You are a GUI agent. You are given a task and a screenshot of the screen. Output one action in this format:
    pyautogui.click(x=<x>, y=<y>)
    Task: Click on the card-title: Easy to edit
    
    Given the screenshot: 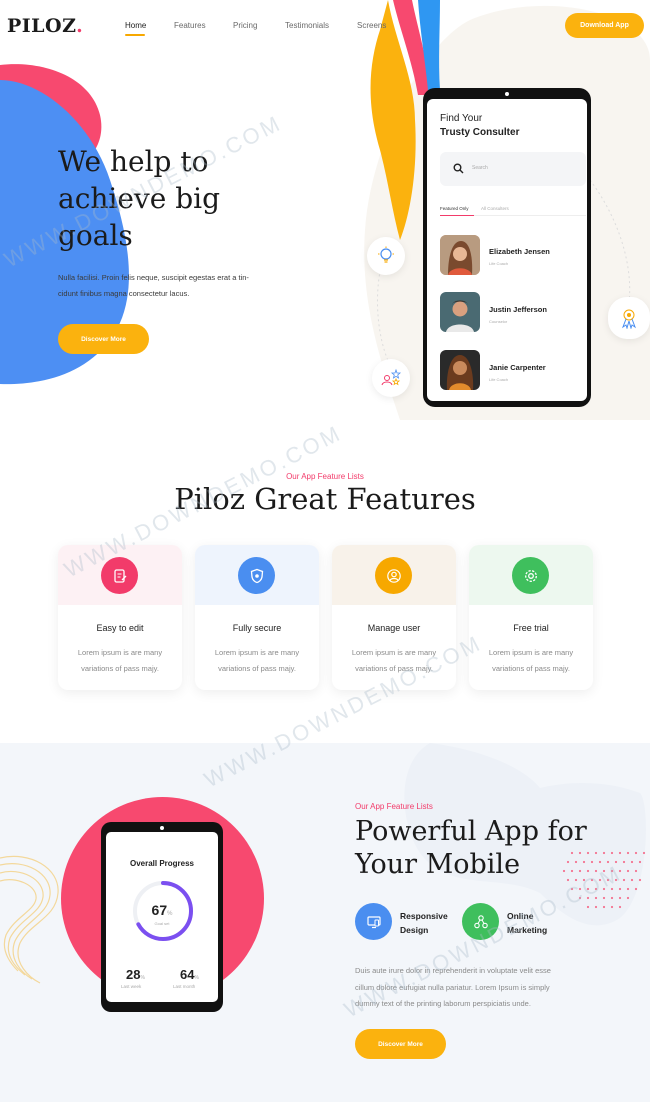 What is the action you would take?
    pyautogui.click(x=120, y=628)
    